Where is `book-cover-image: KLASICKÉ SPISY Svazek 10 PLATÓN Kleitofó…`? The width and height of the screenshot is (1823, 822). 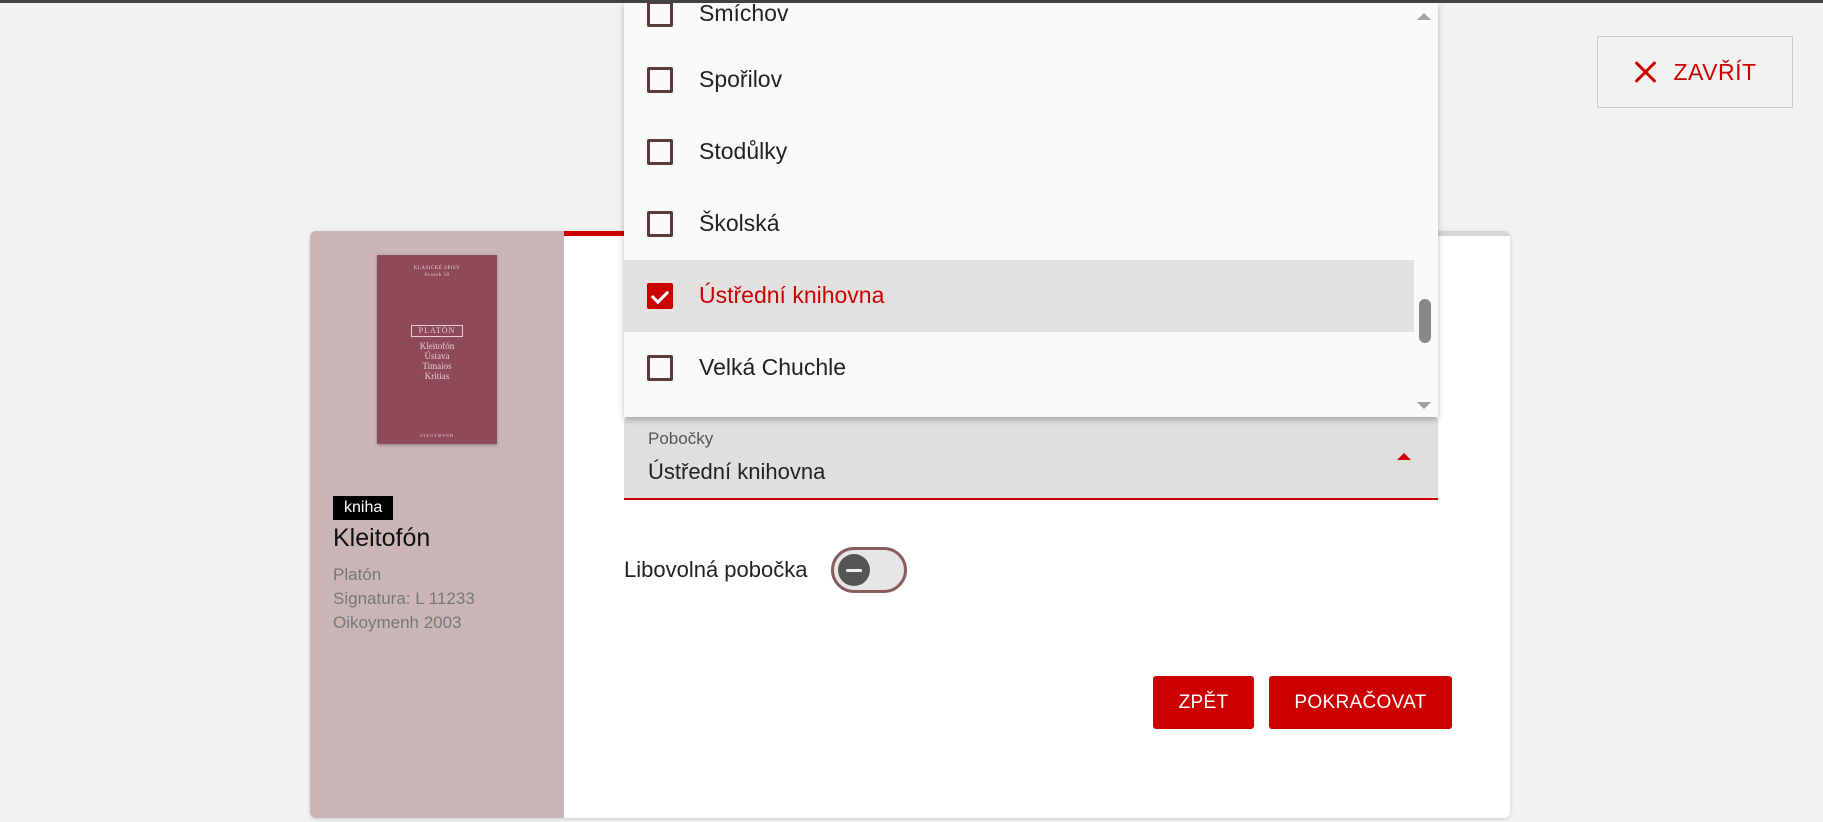 book-cover-image: KLASICKÉ SPISY Svazek 10 PLATÓN Kleitofó… is located at coordinates (437, 349).